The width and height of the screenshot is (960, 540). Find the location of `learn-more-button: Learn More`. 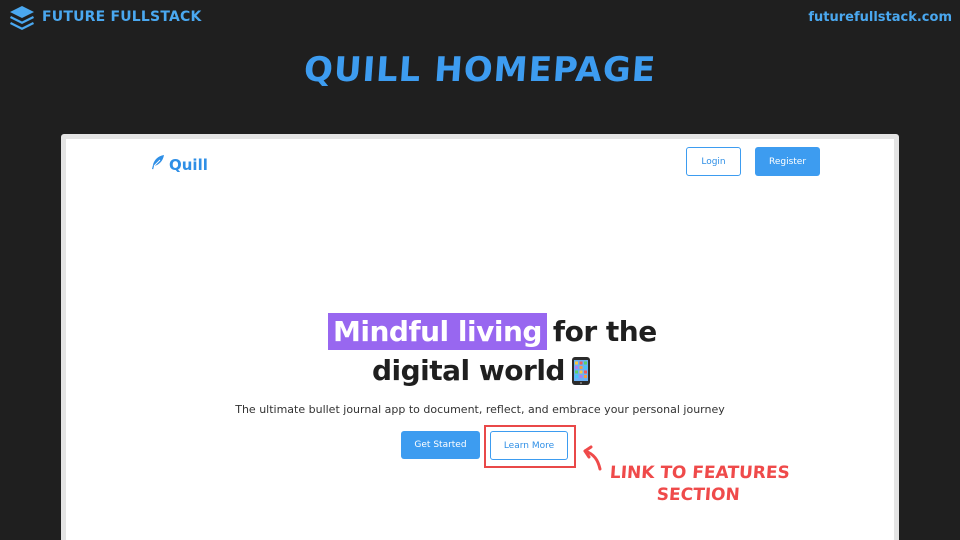

learn-more-button: Learn More is located at coordinates (529, 445).